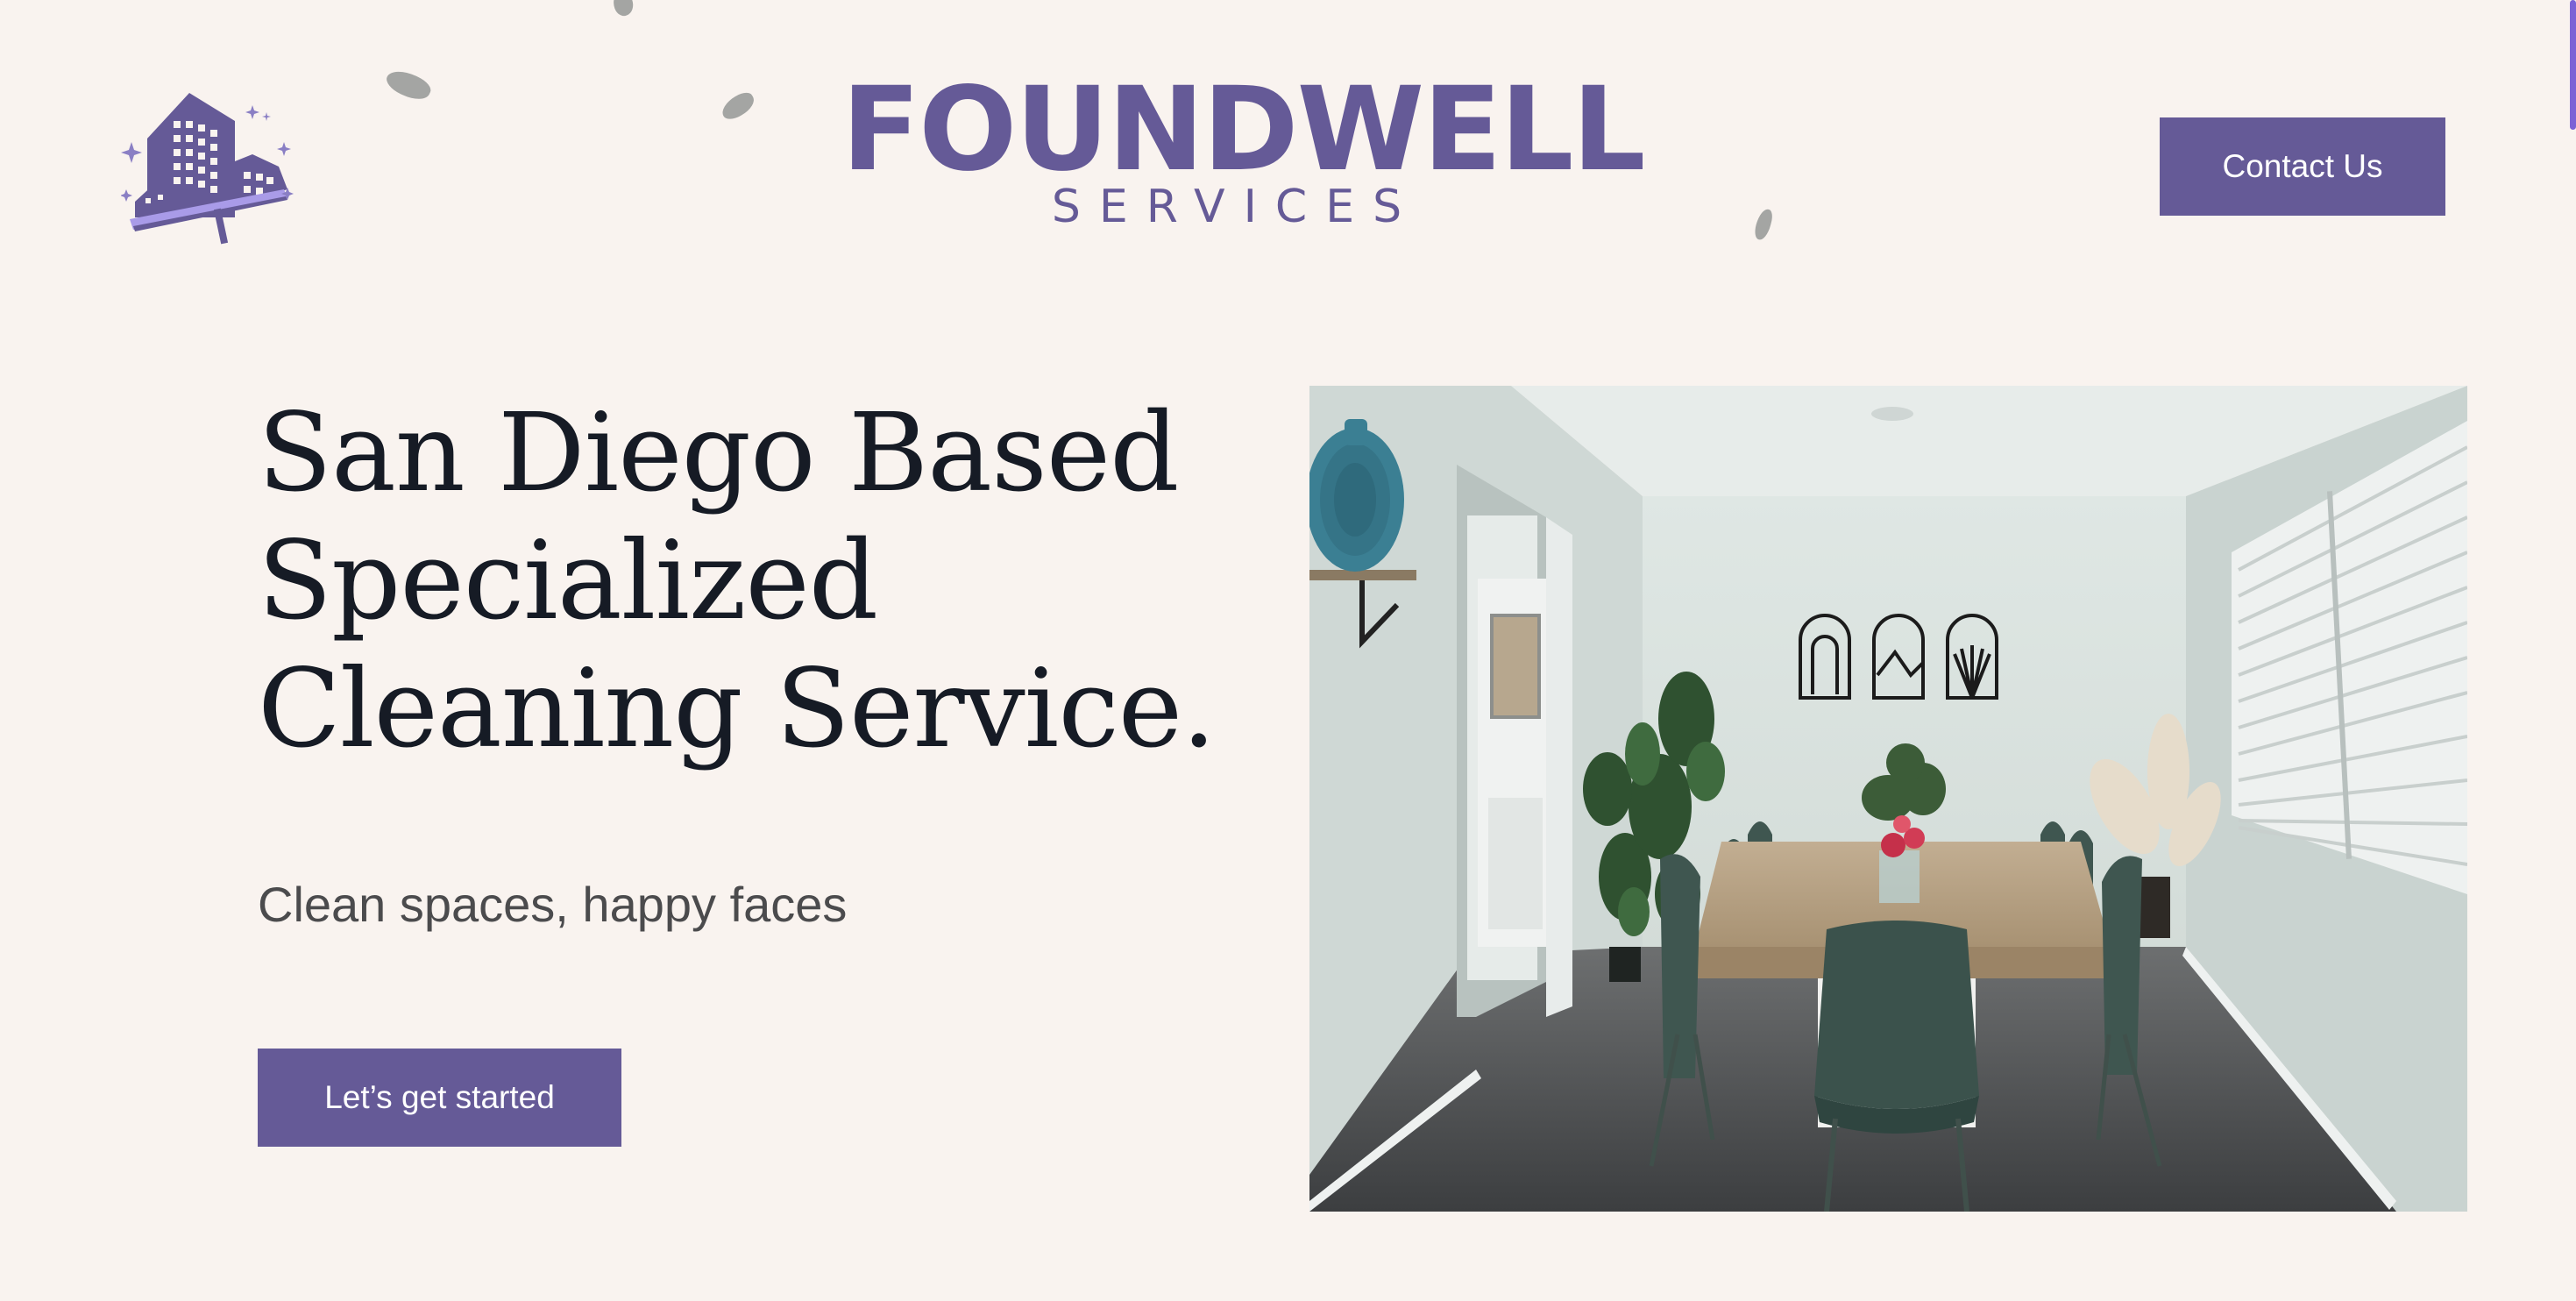  I want to click on brand-wordmark: FOUNDWELL SERVICES, so click(1243, 146).